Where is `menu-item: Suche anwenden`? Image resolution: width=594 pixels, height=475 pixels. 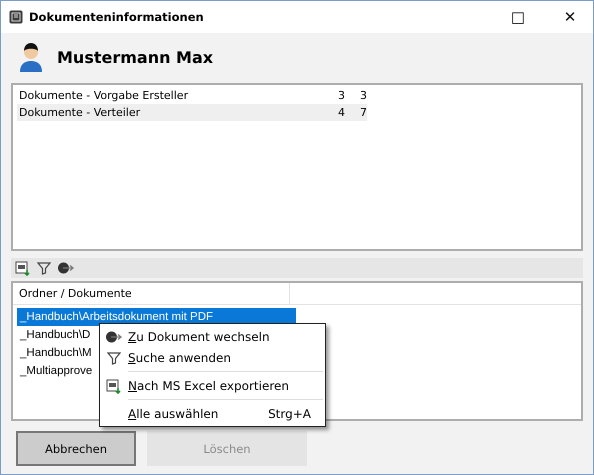
menu-item: Suche anwenden is located at coordinates (212, 357).